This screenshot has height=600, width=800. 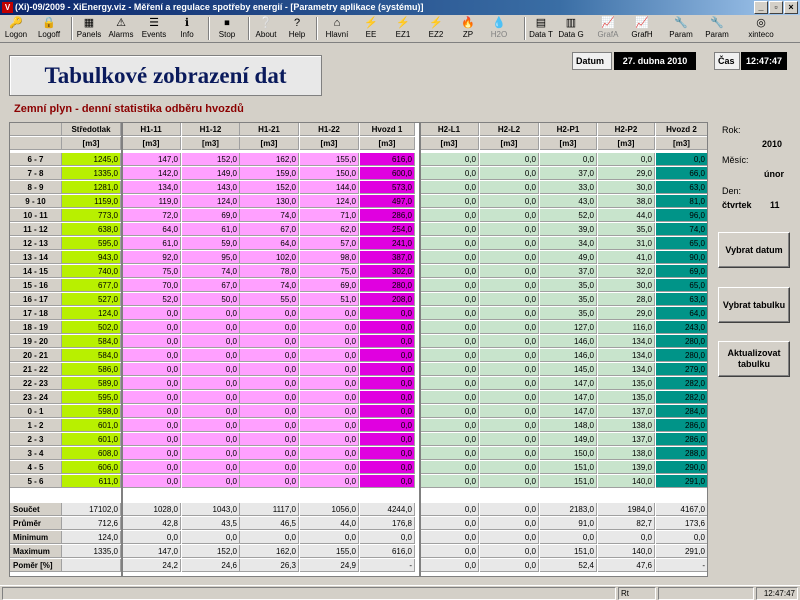 I want to click on row-label: 9 - 10, so click(x=36, y=201).